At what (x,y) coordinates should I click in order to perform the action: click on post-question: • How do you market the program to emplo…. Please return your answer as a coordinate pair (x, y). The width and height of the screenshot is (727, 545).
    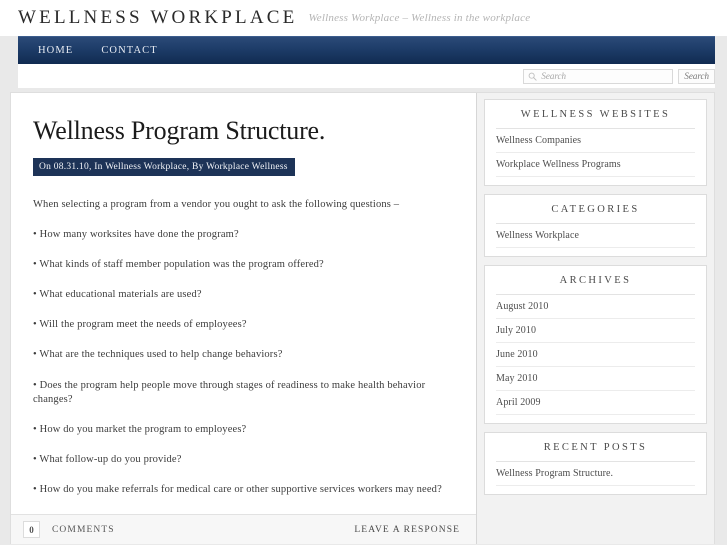
    Looking at the image, I should click on (140, 429).